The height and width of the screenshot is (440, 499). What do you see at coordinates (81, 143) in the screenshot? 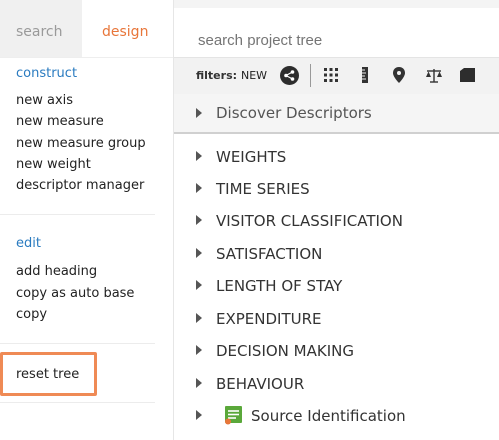
I see `menu-item-new-measure-group: new measure group` at bounding box center [81, 143].